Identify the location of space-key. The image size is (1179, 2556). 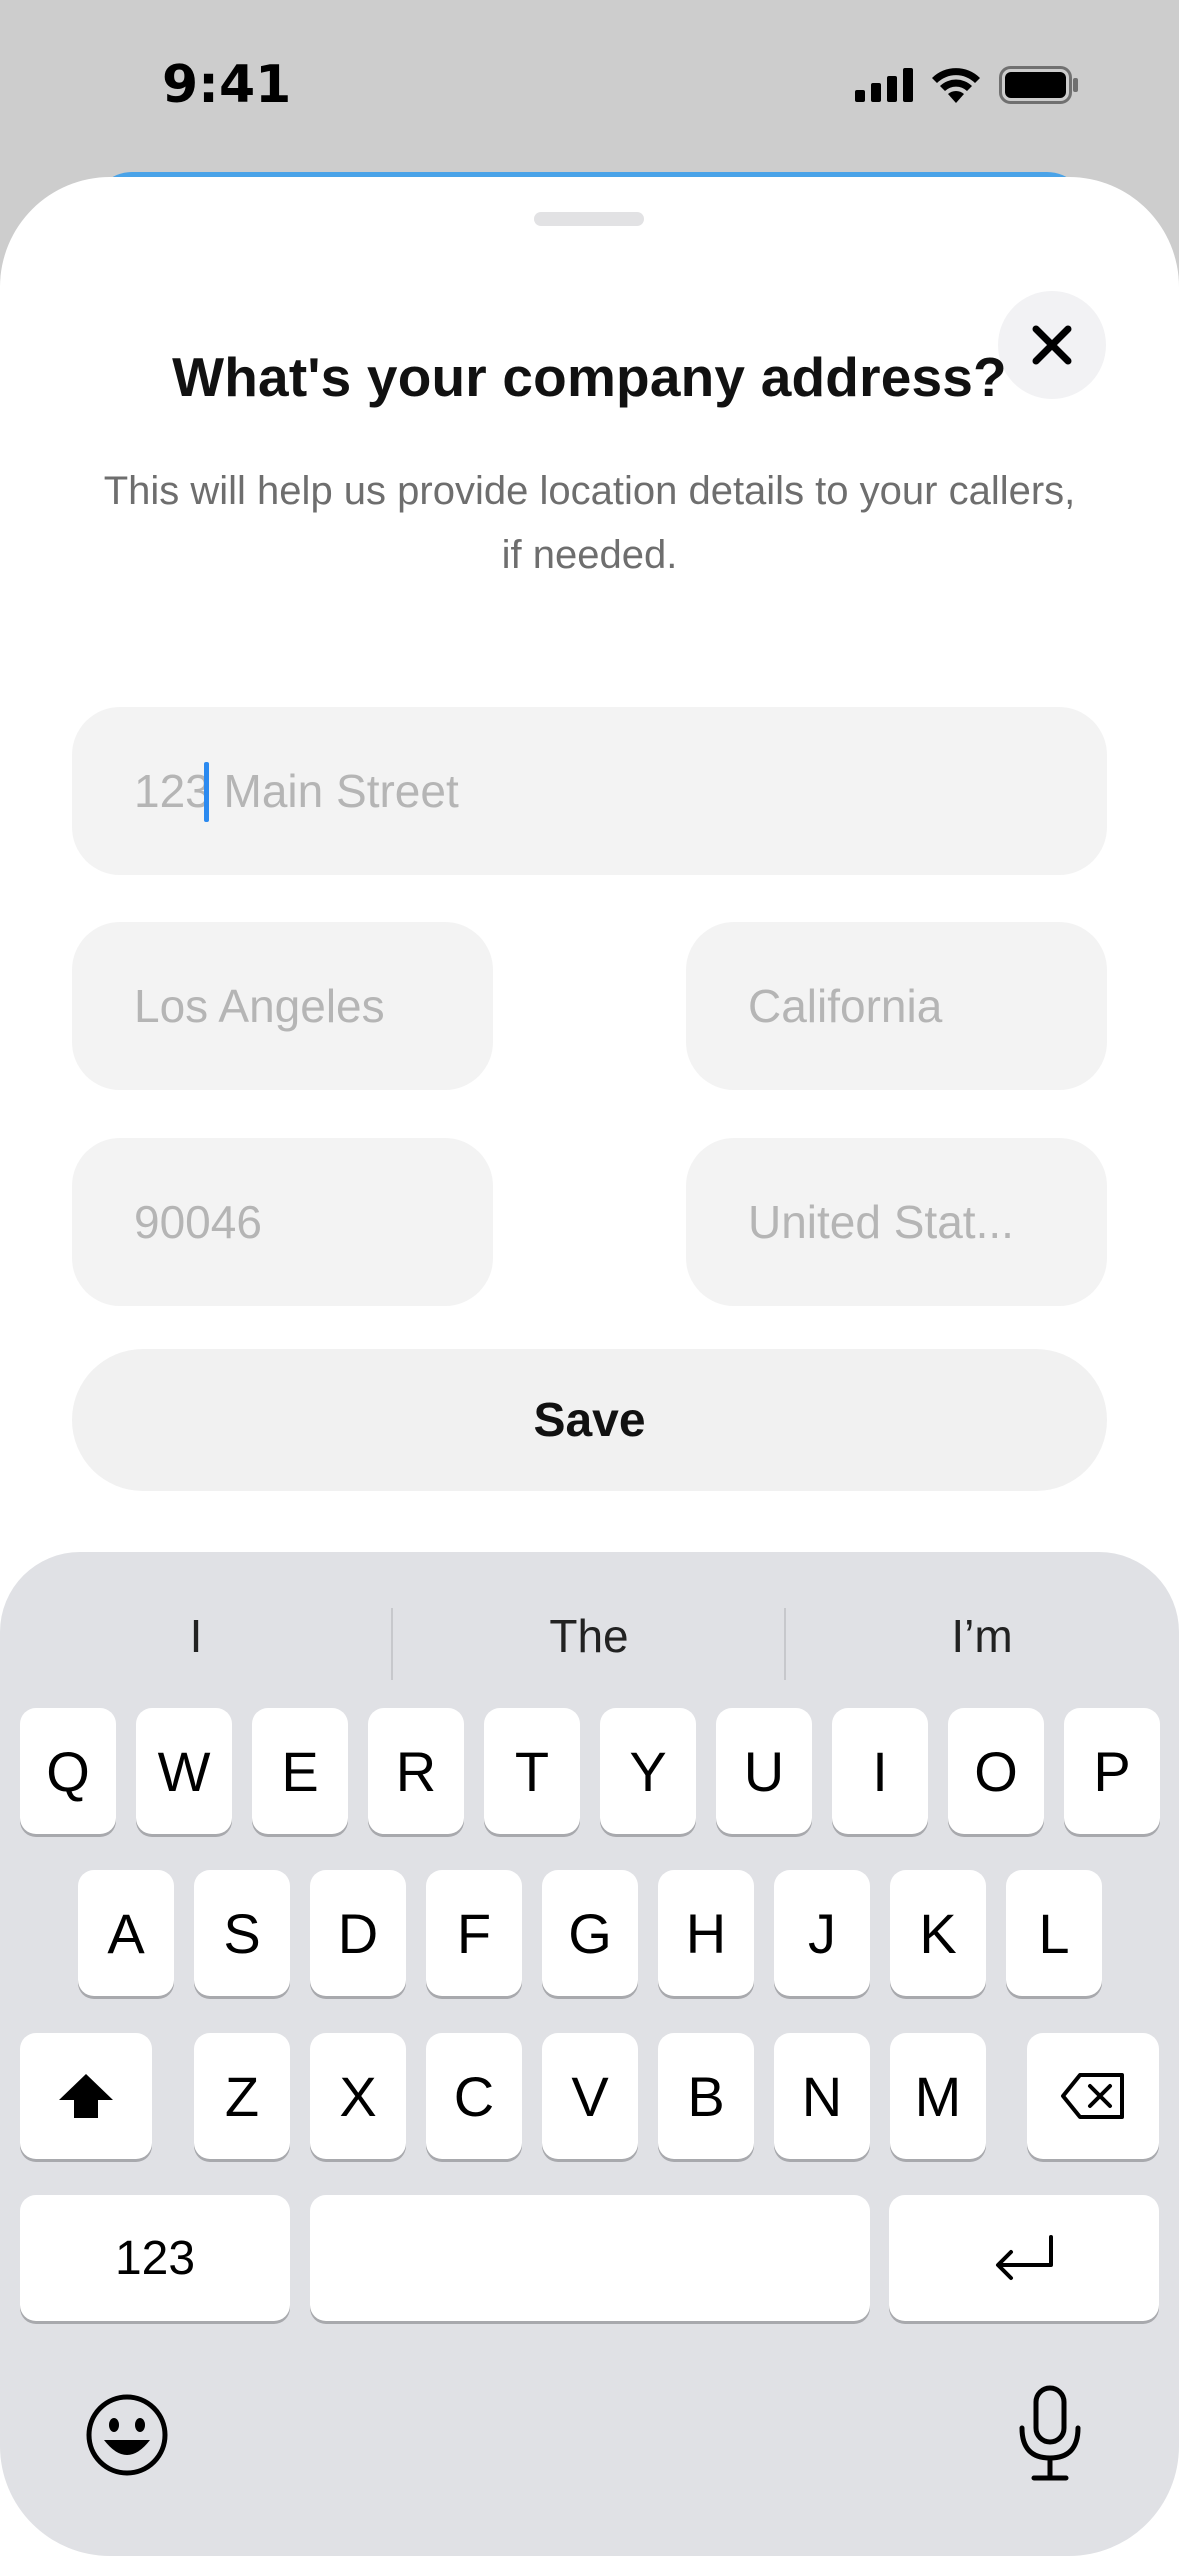
(590, 2258).